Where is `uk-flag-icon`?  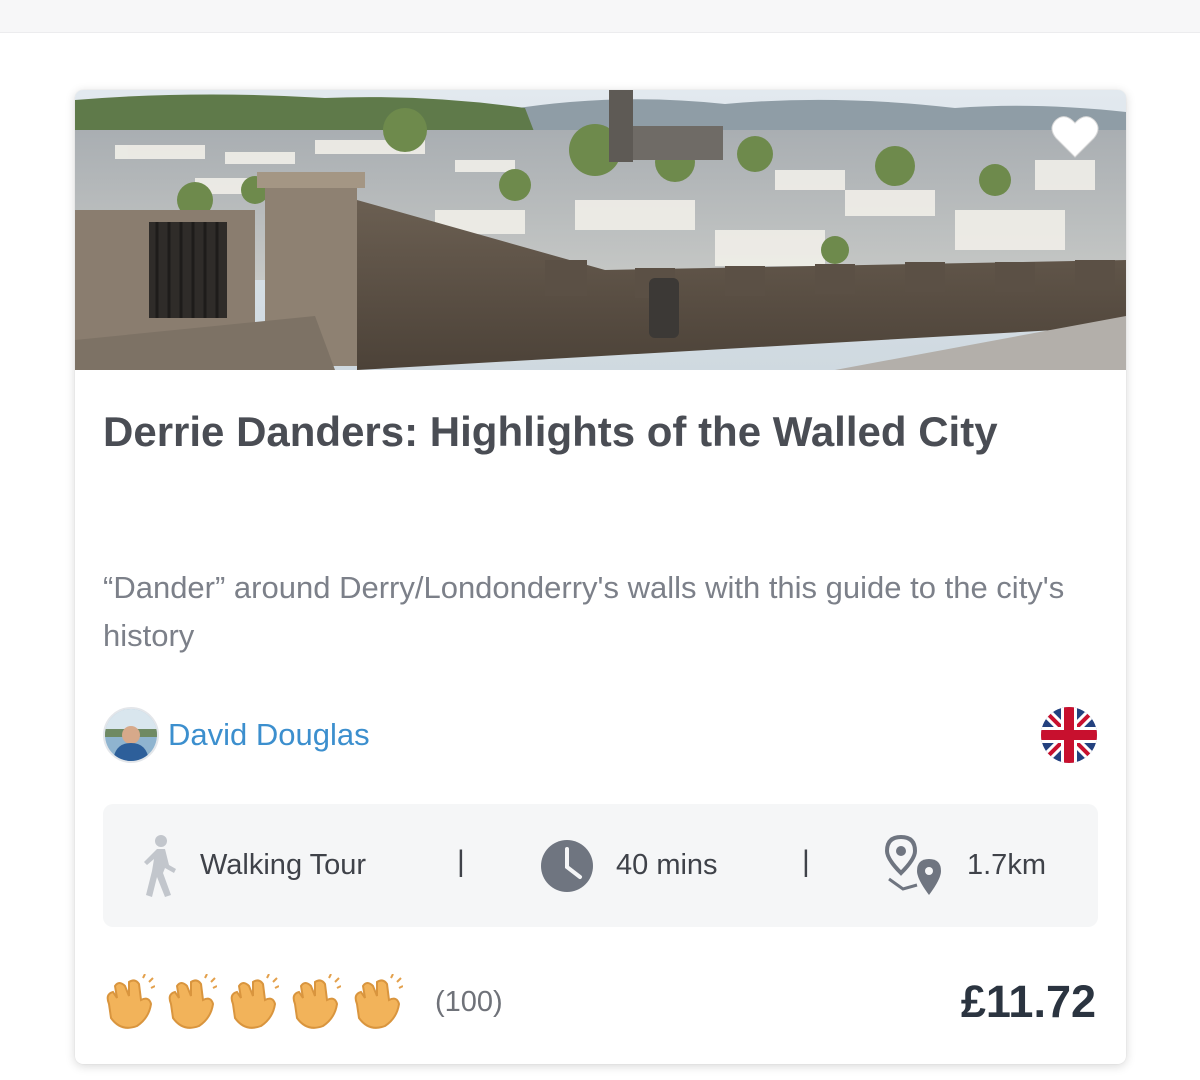
uk-flag-icon is located at coordinates (1069, 735).